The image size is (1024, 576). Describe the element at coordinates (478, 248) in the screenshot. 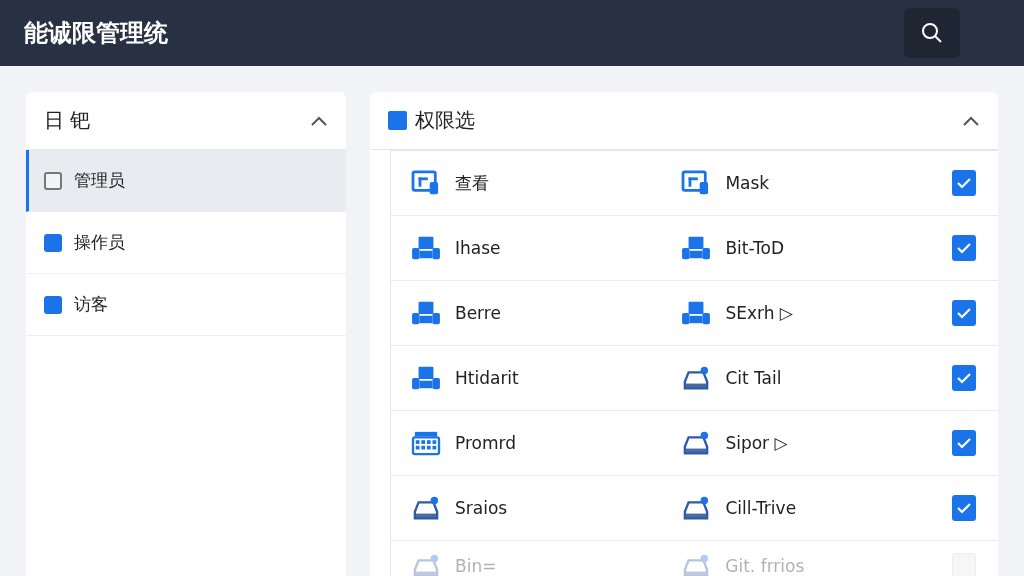

I see `permission-label: Ihase` at that location.